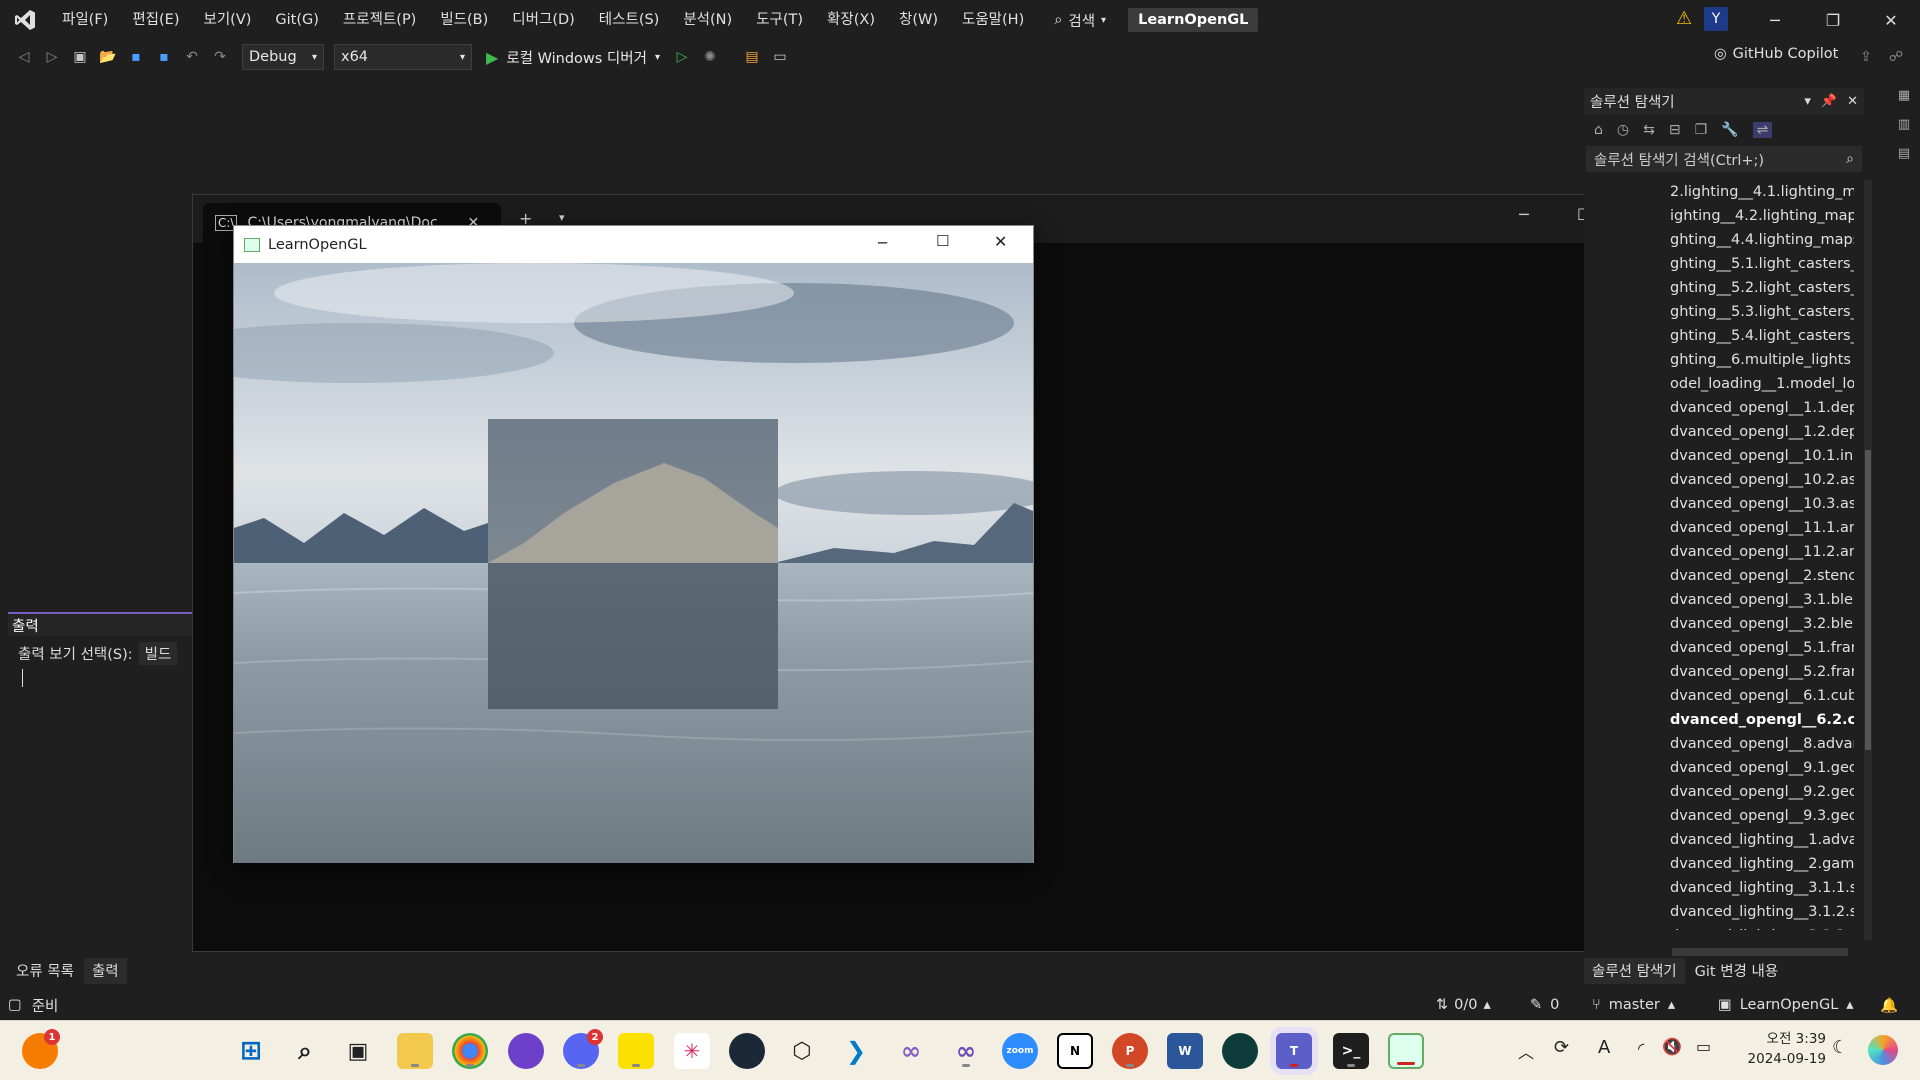 The image size is (1920, 1080). I want to click on solution-tree-item: ghting__5.4.light_casters_spo, so click(1762, 336).